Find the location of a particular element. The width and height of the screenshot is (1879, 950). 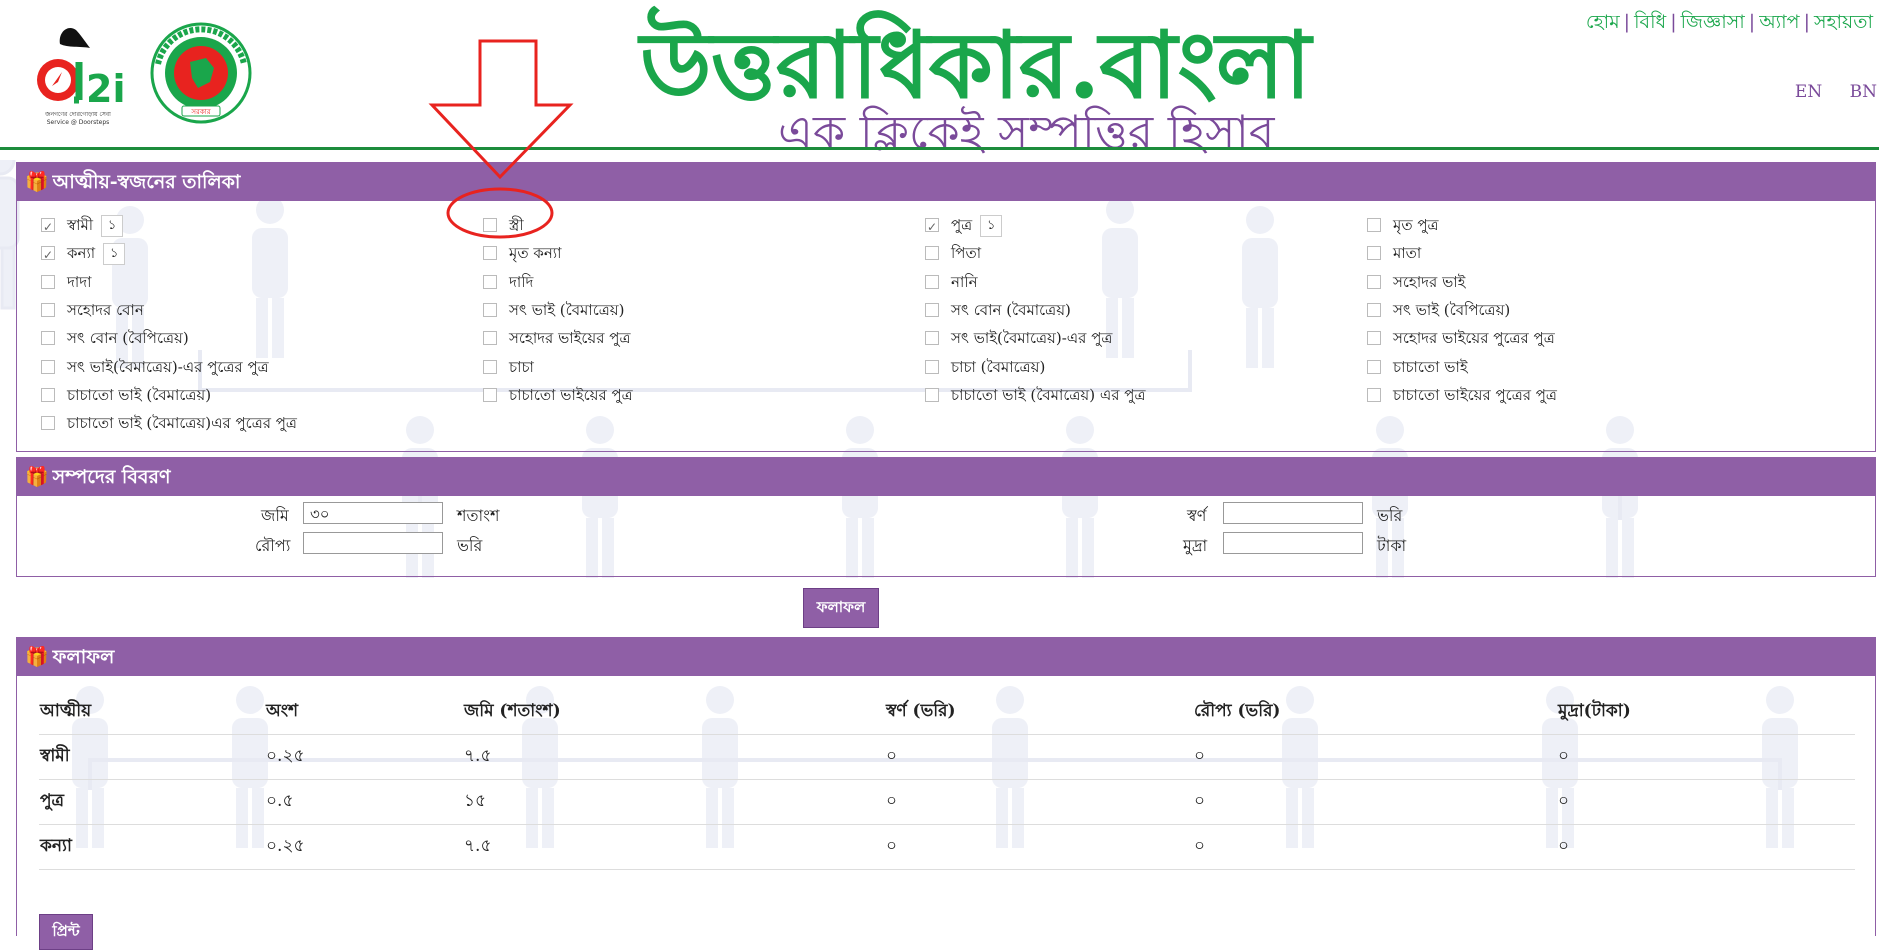

relative-option: চাচাতো ভাই is located at coordinates (1417, 367).